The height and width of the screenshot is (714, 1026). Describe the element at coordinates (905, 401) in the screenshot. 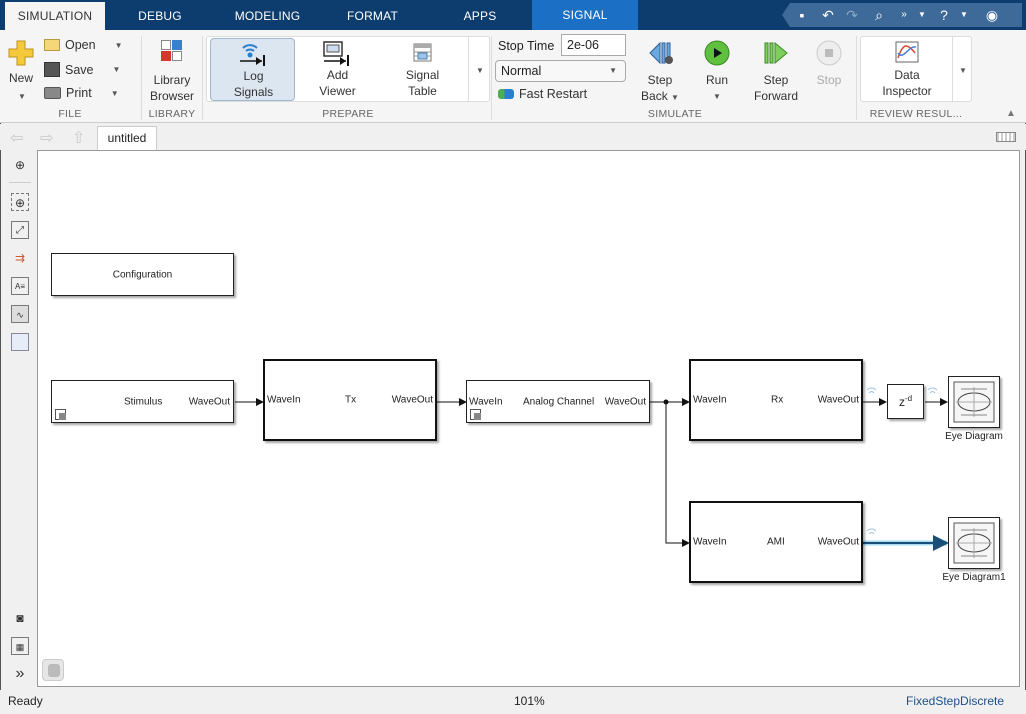

I see `delay-block: z-d` at that location.